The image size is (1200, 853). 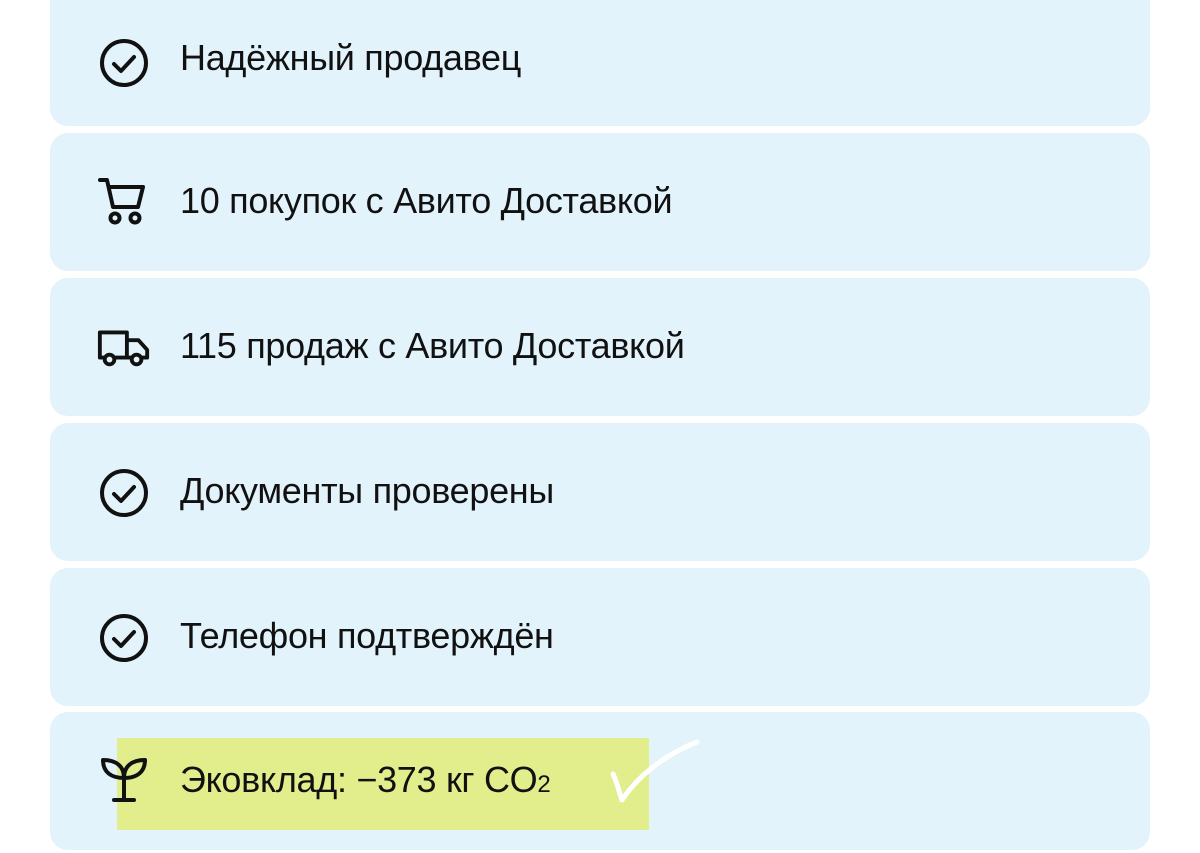 What do you see at coordinates (359, 779) in the screenshot?
I see `eco-label-main: Эковклад: −373 кг CO` at bounding box center [359, 779].